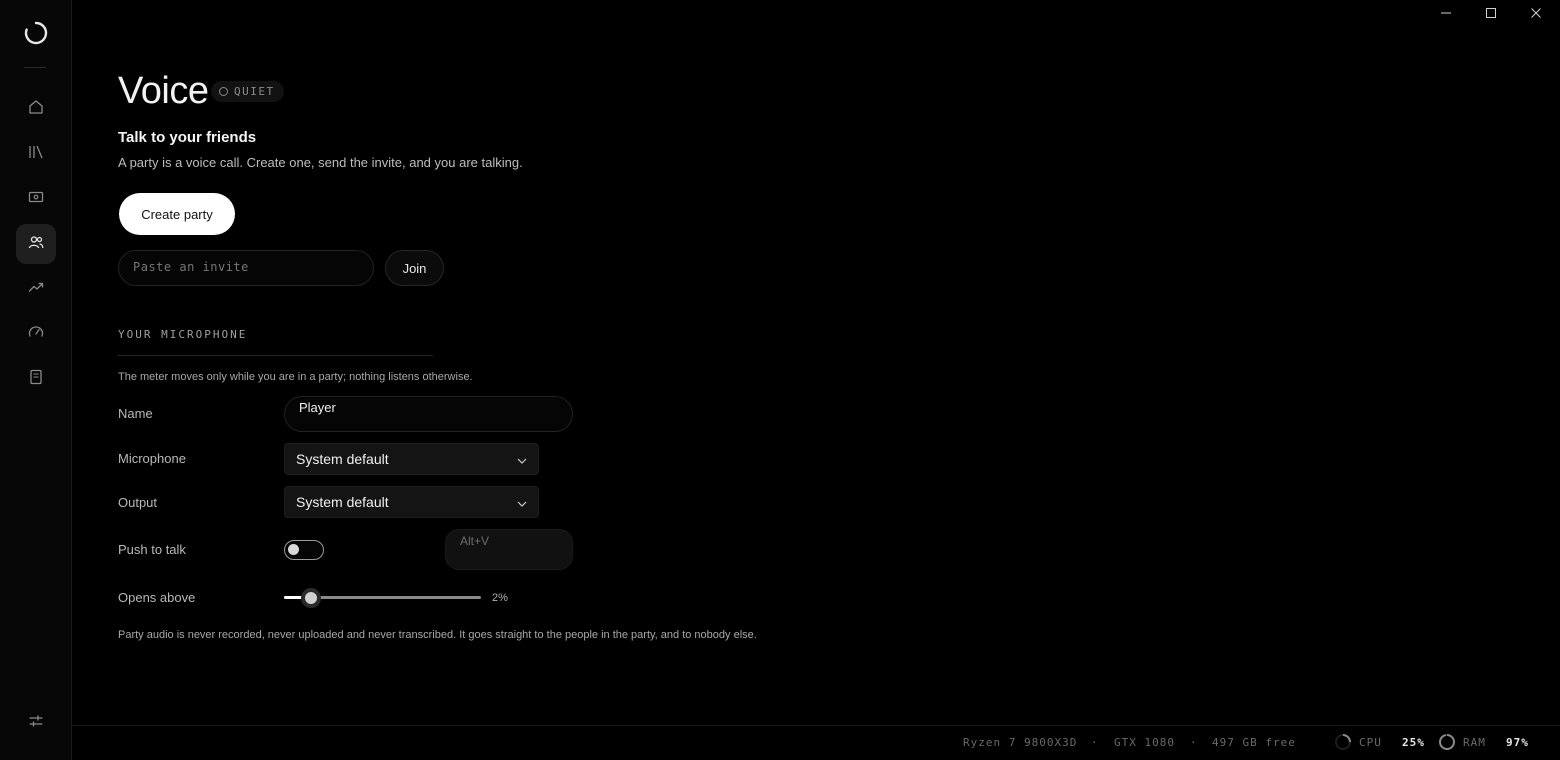 The height and width of the screenshot is (760, 1560). What do you see at coordinates (152, 458) in the screenshot?
I see `microphone-label: Microphone` at bounding box center [152, 458].